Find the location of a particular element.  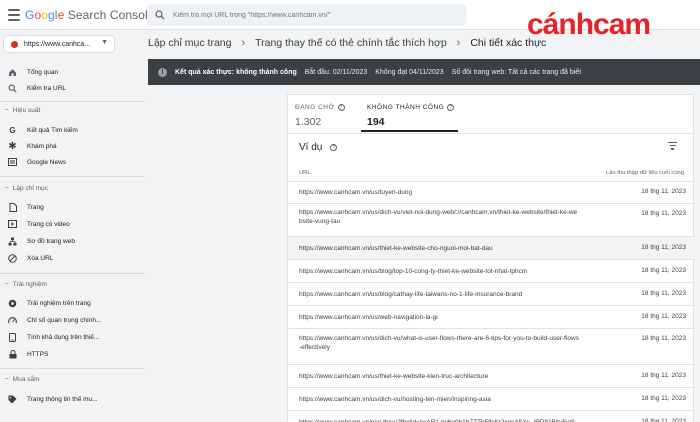

section-indexing: − Lập chỉ mục is located at coordinates (72, 188).